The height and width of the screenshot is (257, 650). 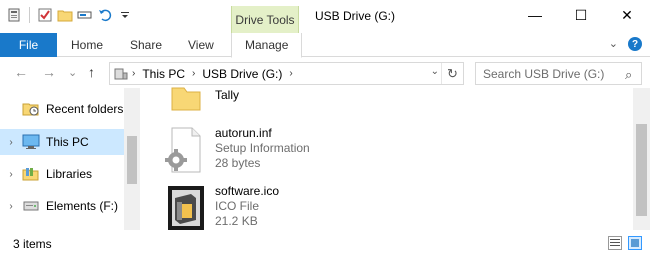 What do you see at coordinates (31, 174) in the screenshot?
I see `libraries-icon` at bounding box center [31, 174].